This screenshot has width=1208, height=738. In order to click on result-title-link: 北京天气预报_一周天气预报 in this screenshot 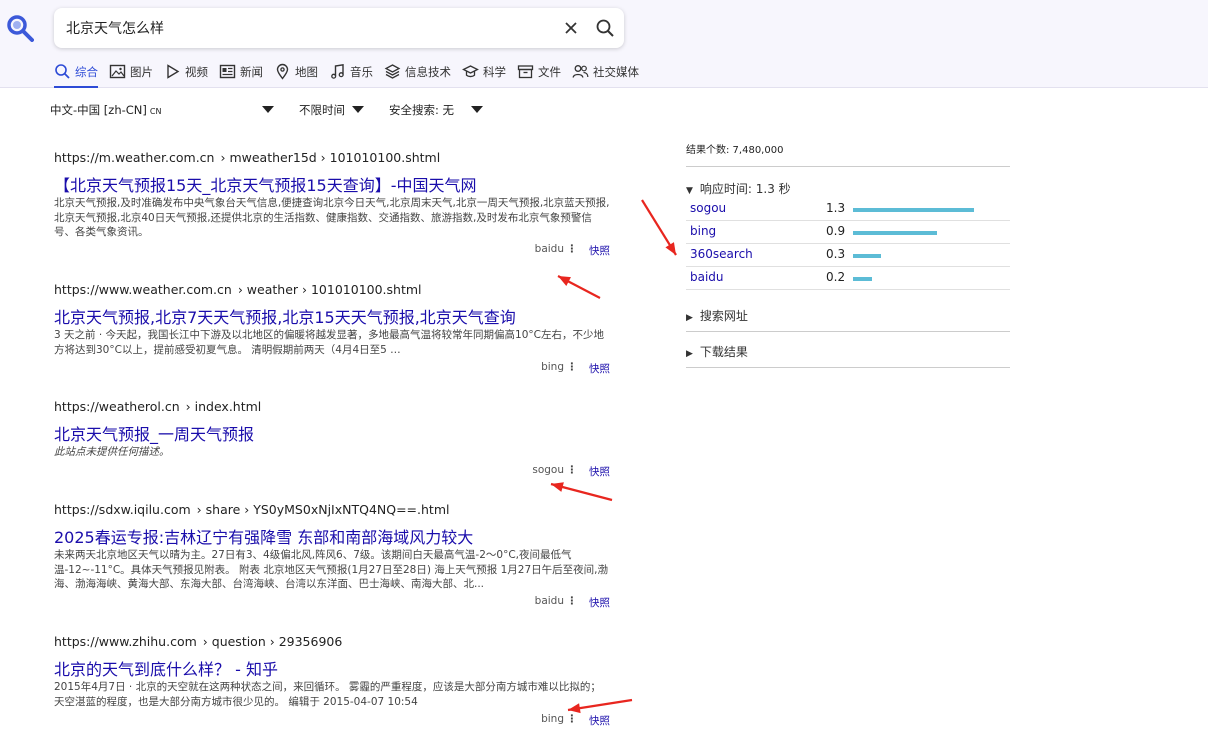, I will do `click(332, 433)`.